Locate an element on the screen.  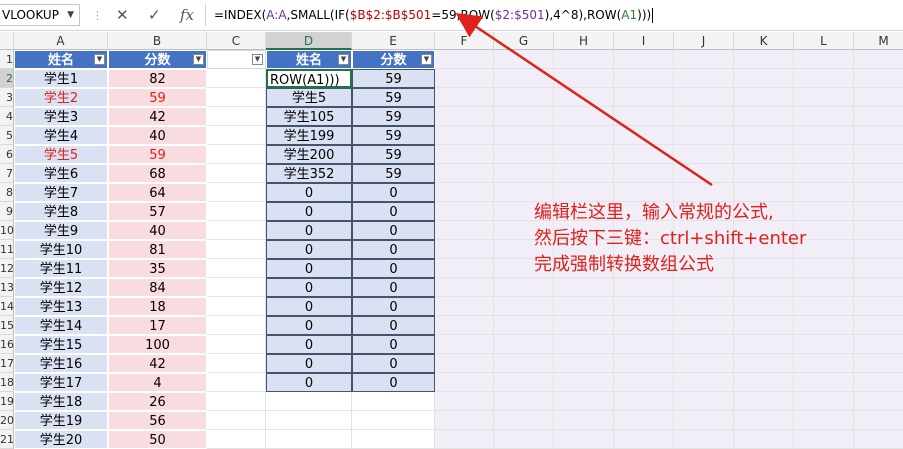
annotation-line: 完成强制转换数组公式 is located at coordinates (624, 264).